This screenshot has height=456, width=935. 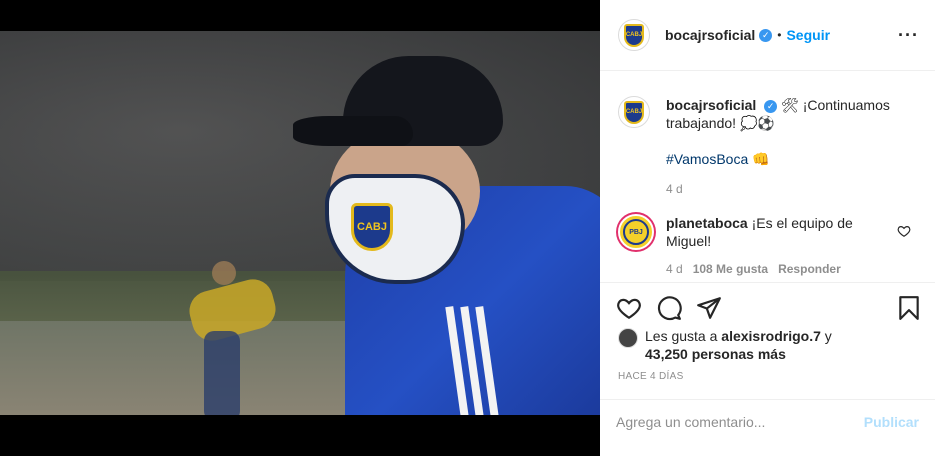 I want to click on caption-username: bocajrsoficial, so click(x=711, y=105).